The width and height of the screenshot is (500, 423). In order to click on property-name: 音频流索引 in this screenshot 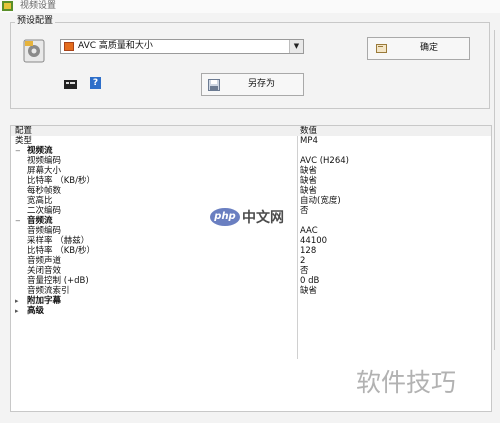, I will do `click(48, 291)`.